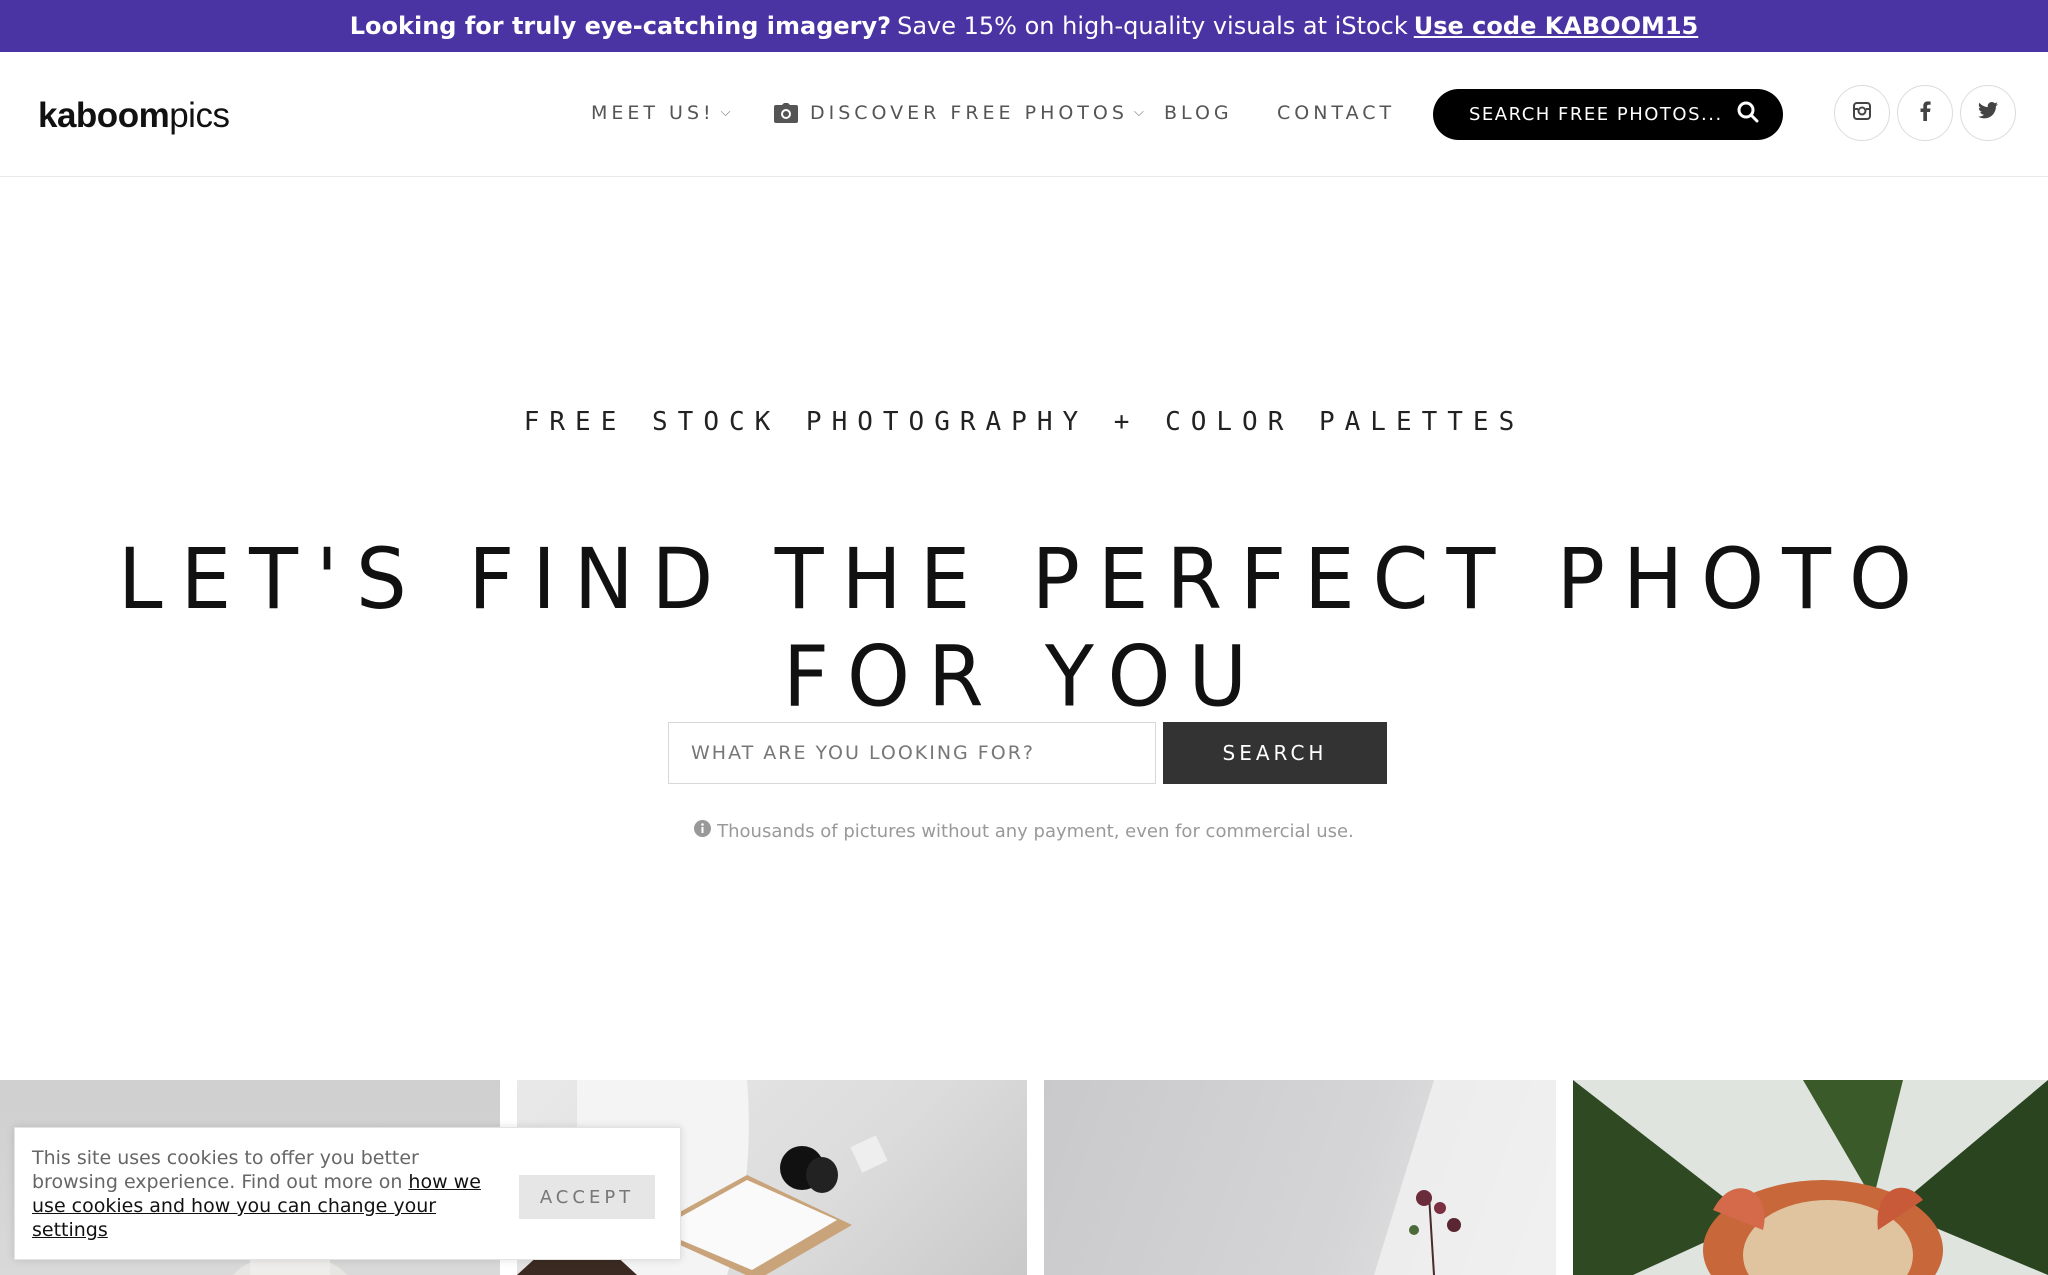  What do you see at coordinates (104, 115) in the screenshot?
I see `logo-bold: kaboom` at bounding box center [104, 115].